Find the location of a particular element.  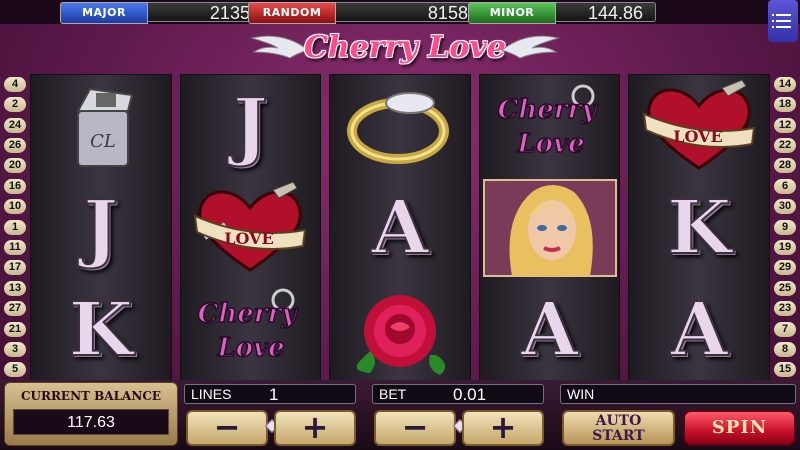

line-number-left: 24 is located at coordinates (15, 125).